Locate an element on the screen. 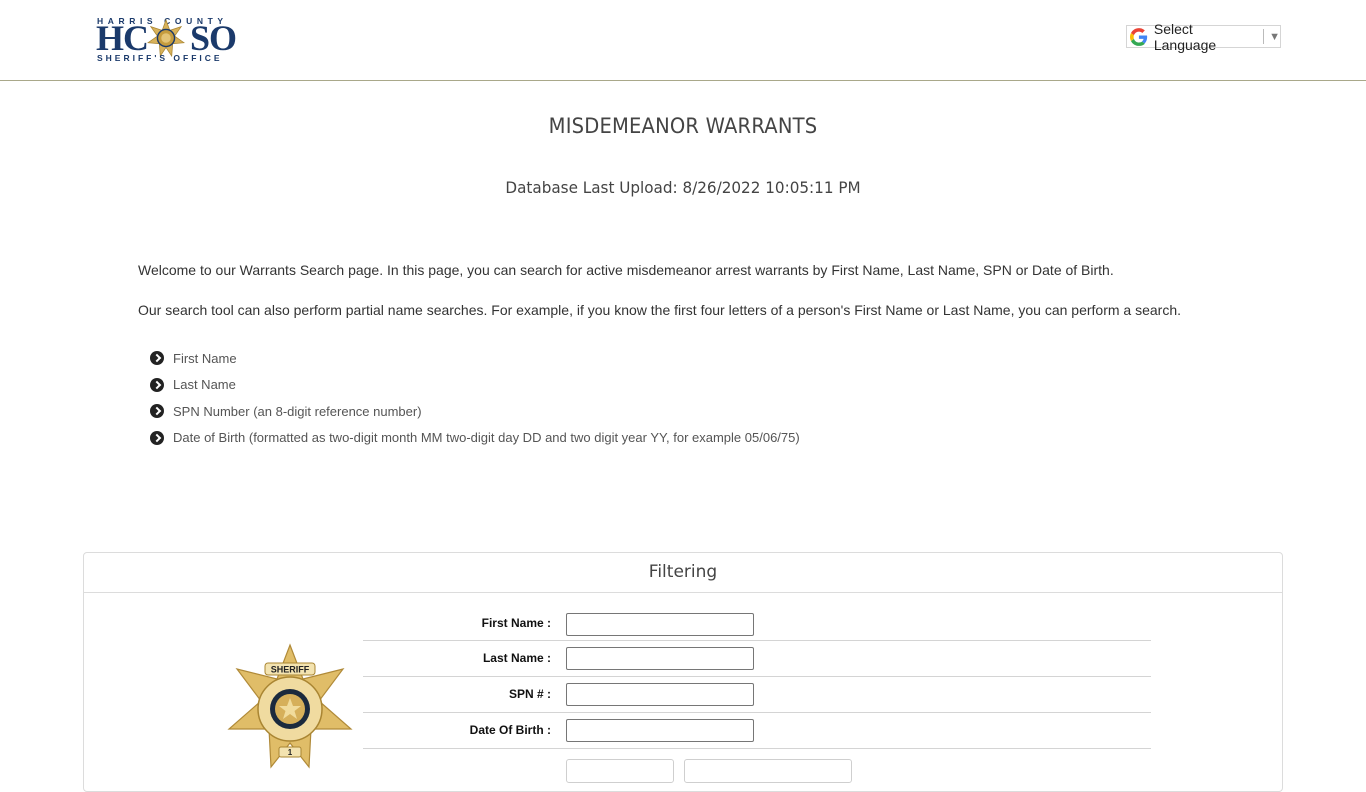  divider is located at coordinates (1264, 36).